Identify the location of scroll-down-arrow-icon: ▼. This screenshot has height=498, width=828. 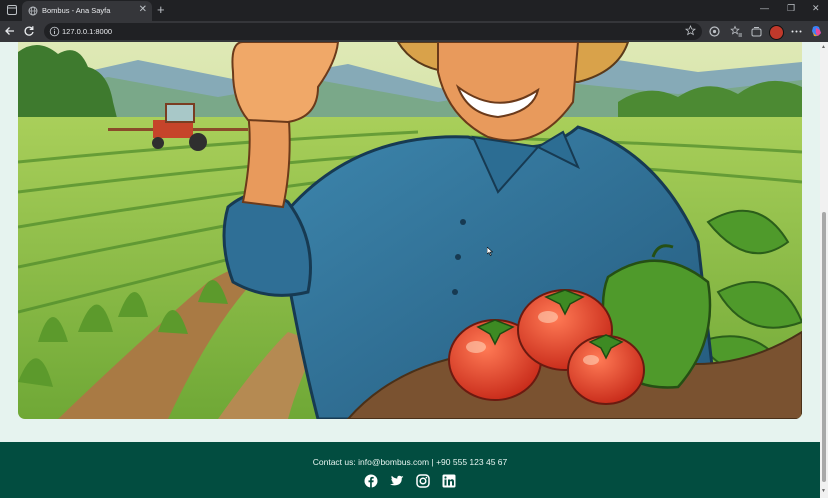
(823, 491).